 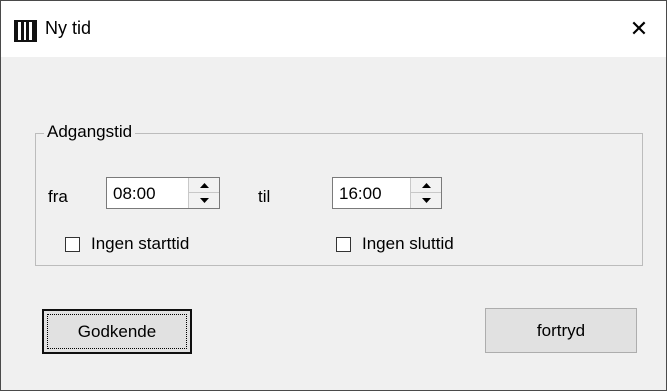 I want to click on approve-button: Godkende, so click(x=117, y=331).